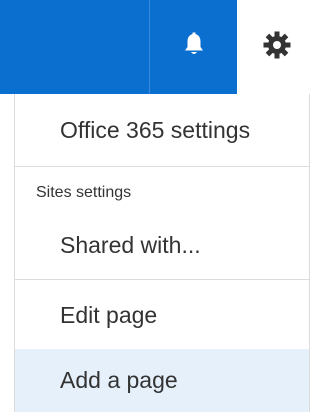 Image resolution: width=320 pixels, height=412 pixels. I want to click on office365-settings-item: Office 365 settings, so click(162, 130).